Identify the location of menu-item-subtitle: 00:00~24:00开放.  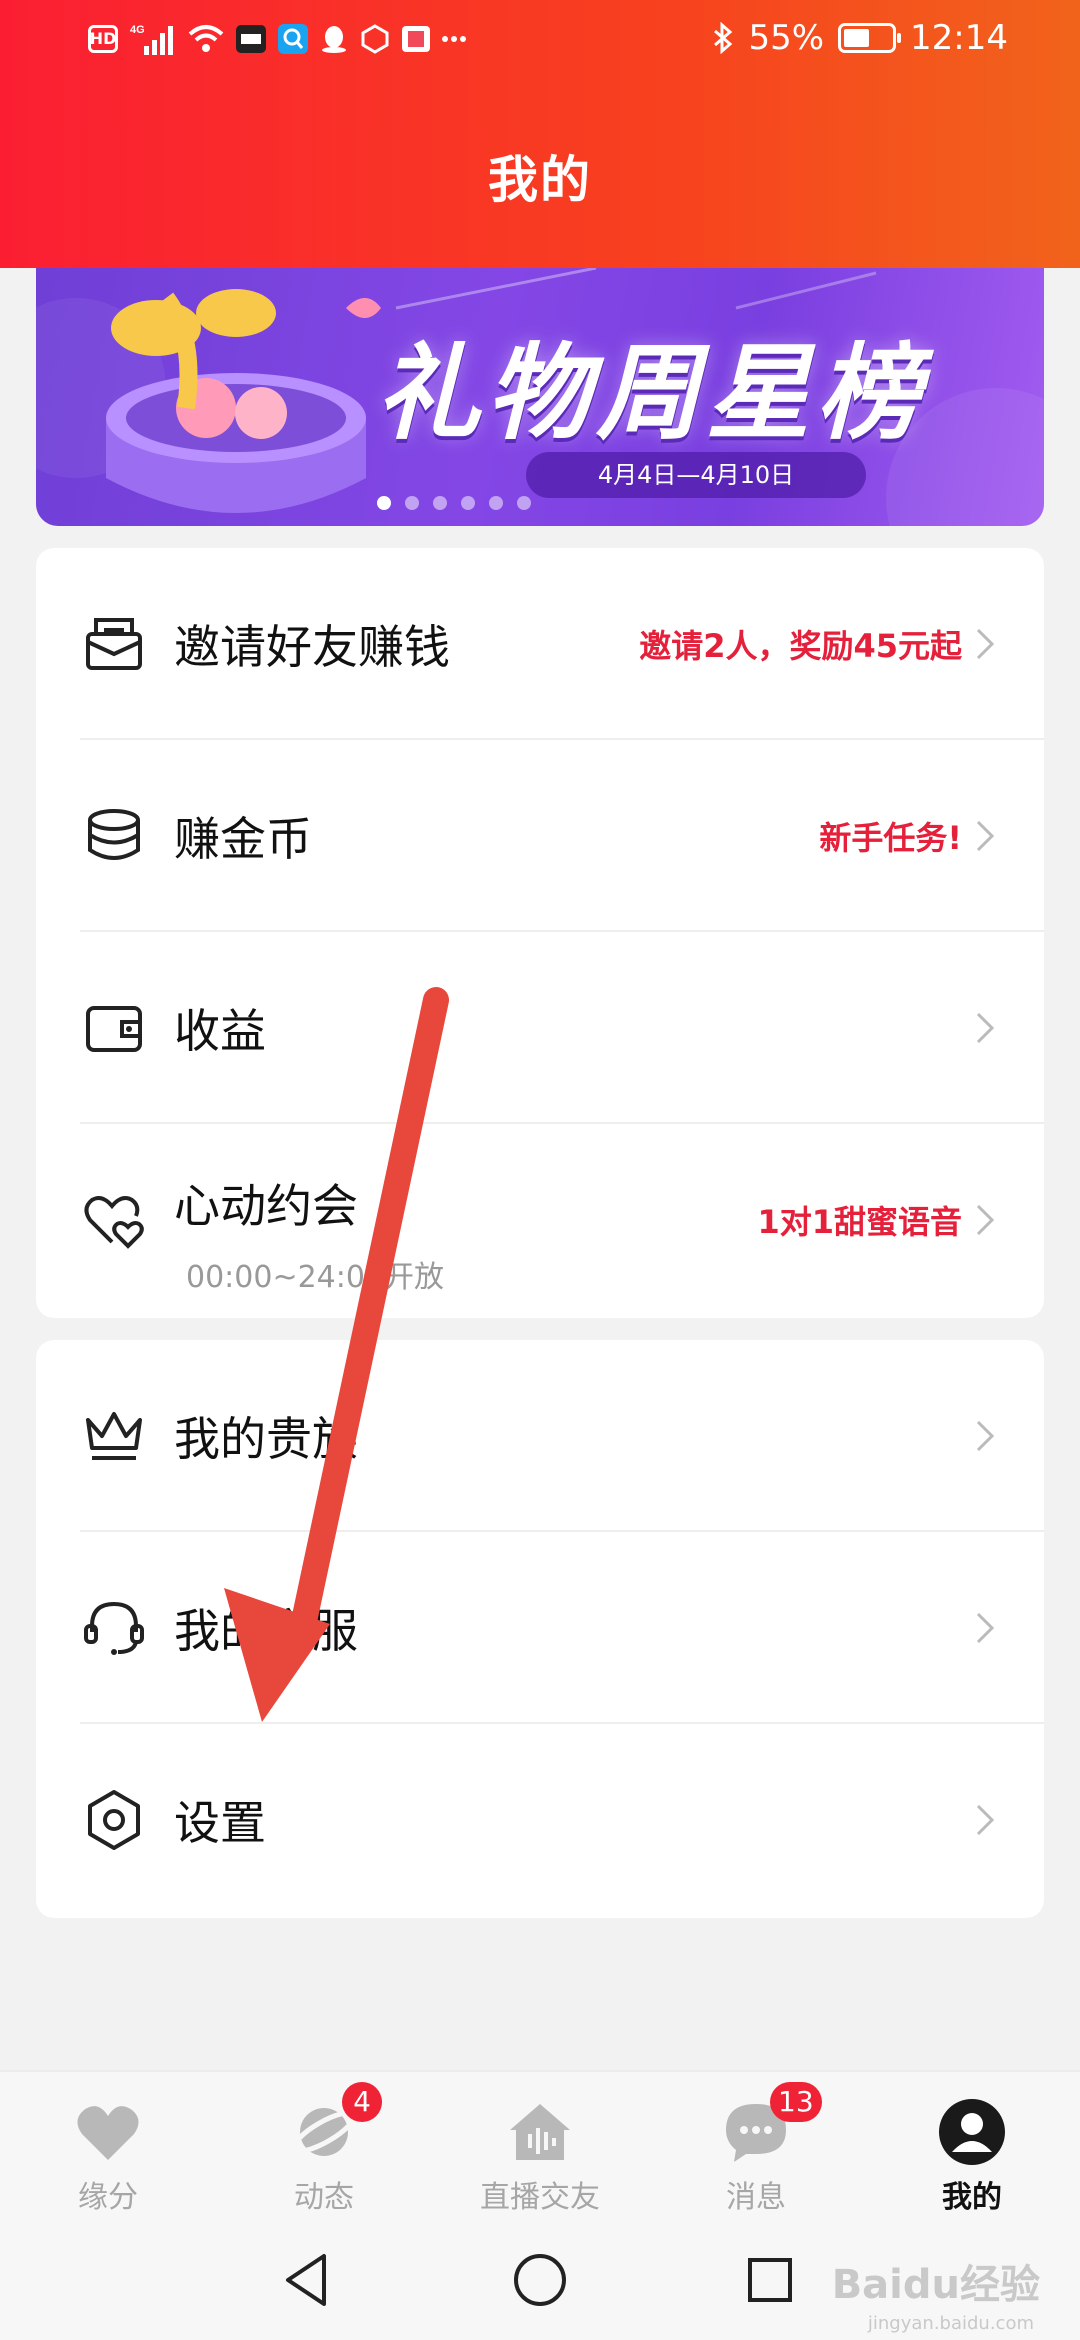
(315, 1277).